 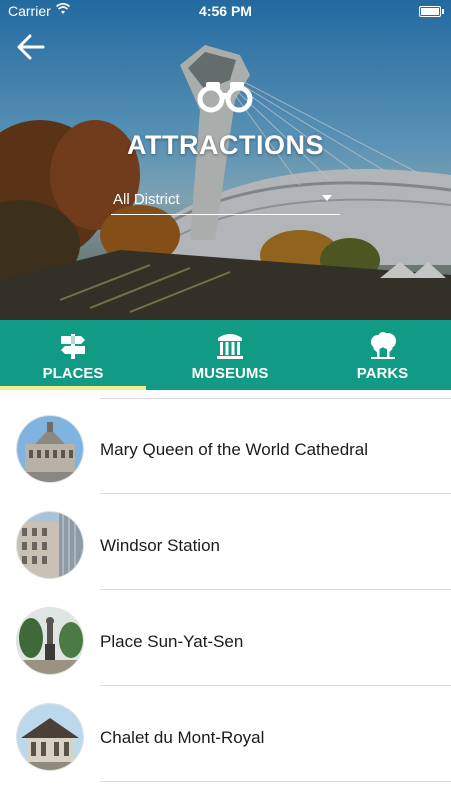 I want to click on back-arrow-icon, so click(x=31, y=47).